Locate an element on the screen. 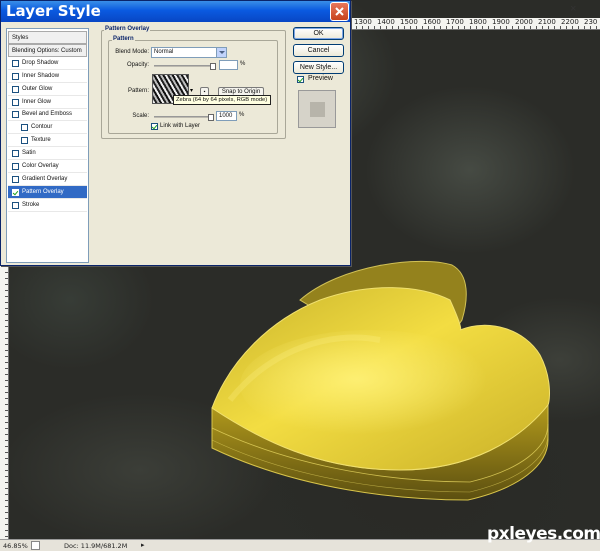  style-item-inner-shadow: Inner Shadow is located at coordinates (47, 76).